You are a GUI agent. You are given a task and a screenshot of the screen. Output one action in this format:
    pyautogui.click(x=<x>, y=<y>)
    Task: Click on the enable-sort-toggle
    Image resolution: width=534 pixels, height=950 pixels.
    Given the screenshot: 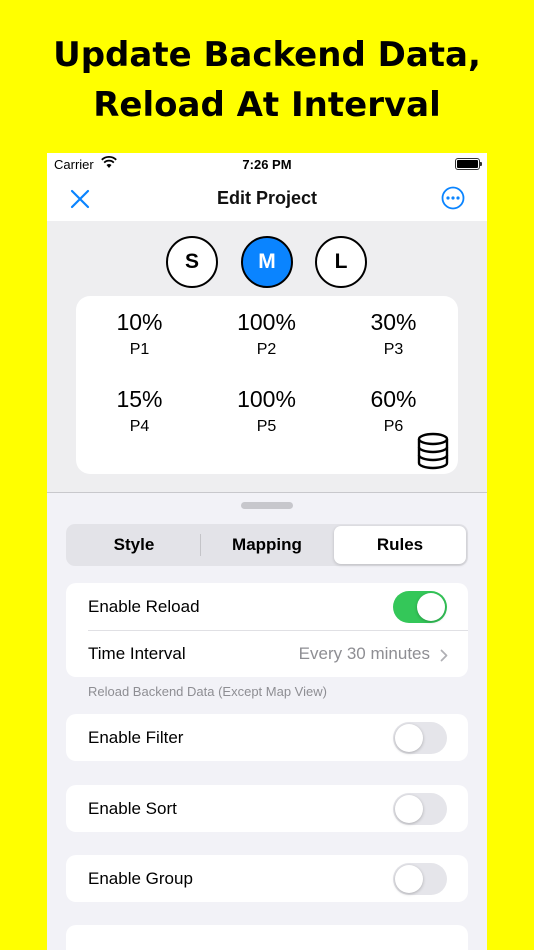 What is the action you would take?
    pyautogui.click(x=420, y=809)
    